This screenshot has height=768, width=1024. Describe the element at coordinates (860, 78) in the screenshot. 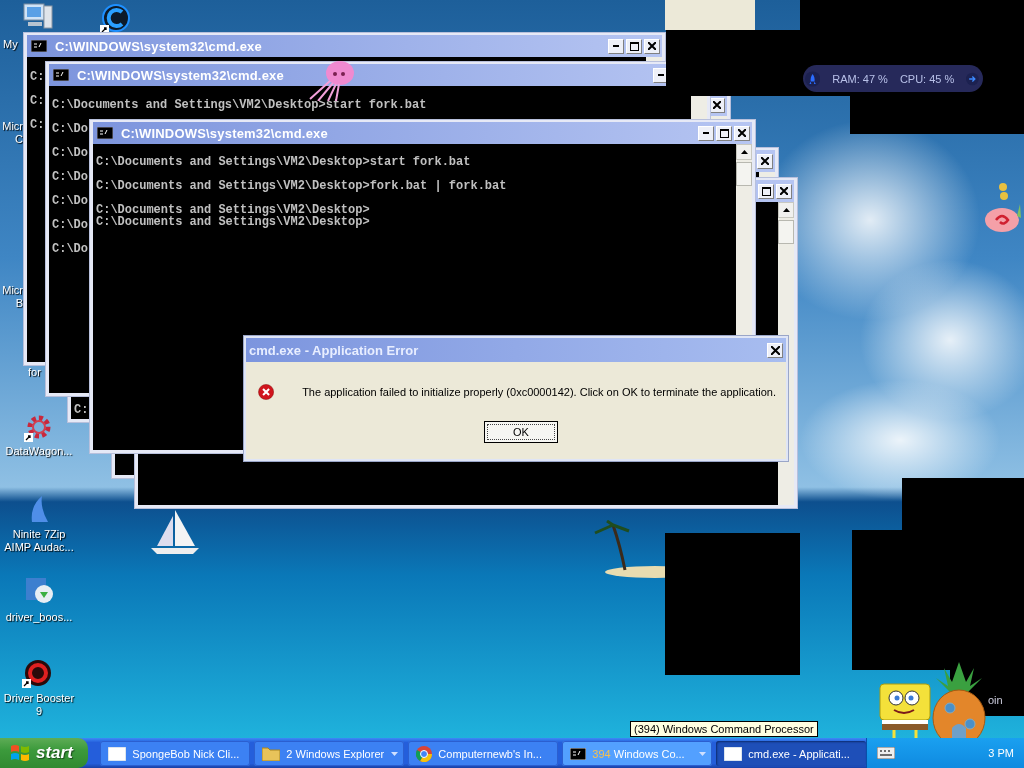

I see `ram-usage: RAM: 47 %` at that location.